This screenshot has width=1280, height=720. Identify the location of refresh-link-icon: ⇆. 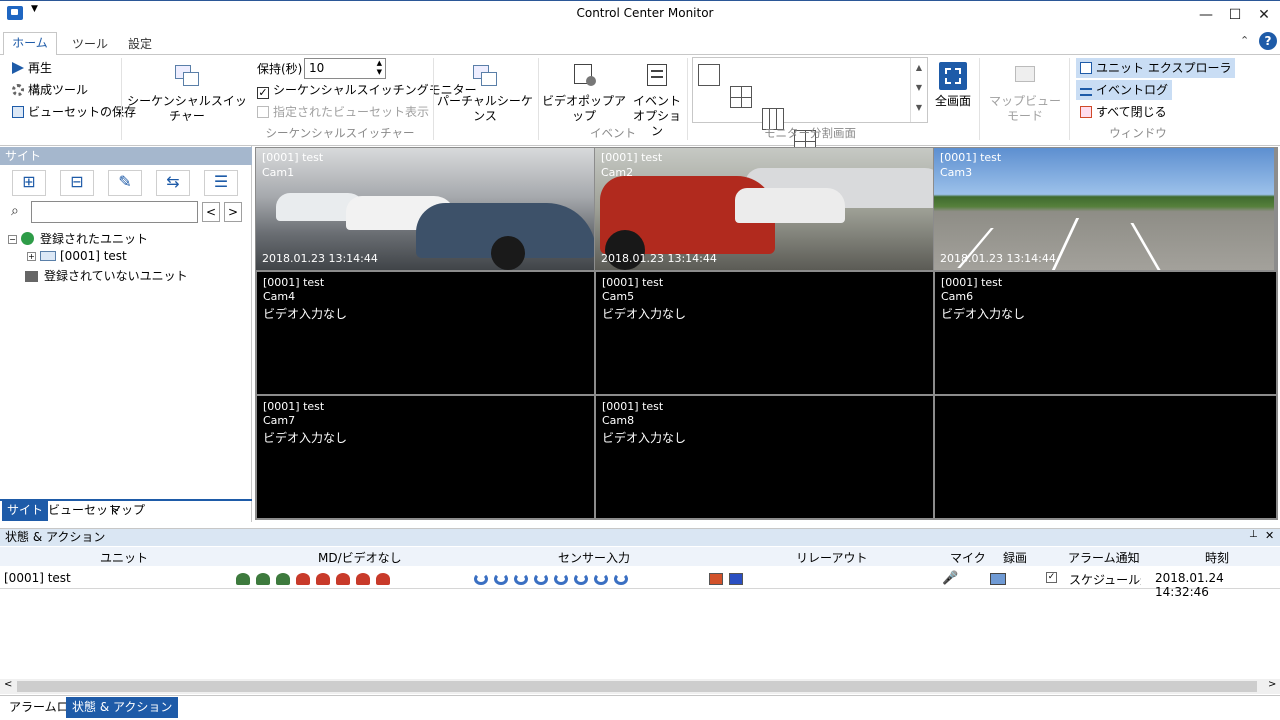
(173, 183).